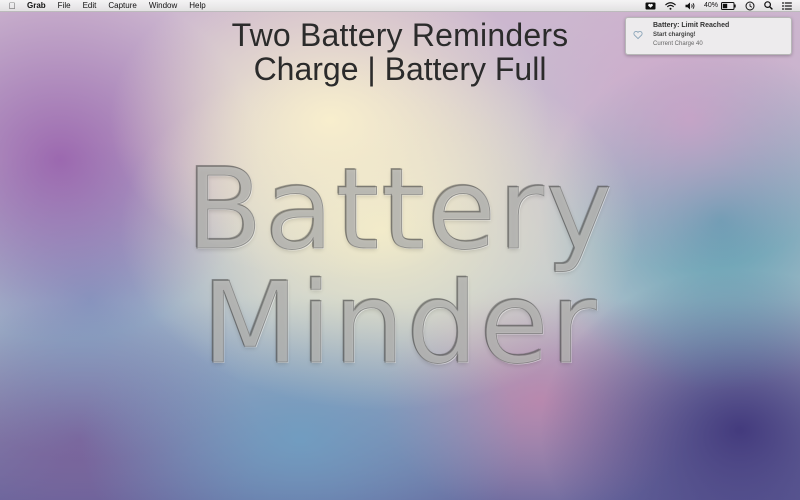  Describe the element at coordinates (163, 6) in the screenshot. I see `menu-item-window: Window` at that location.